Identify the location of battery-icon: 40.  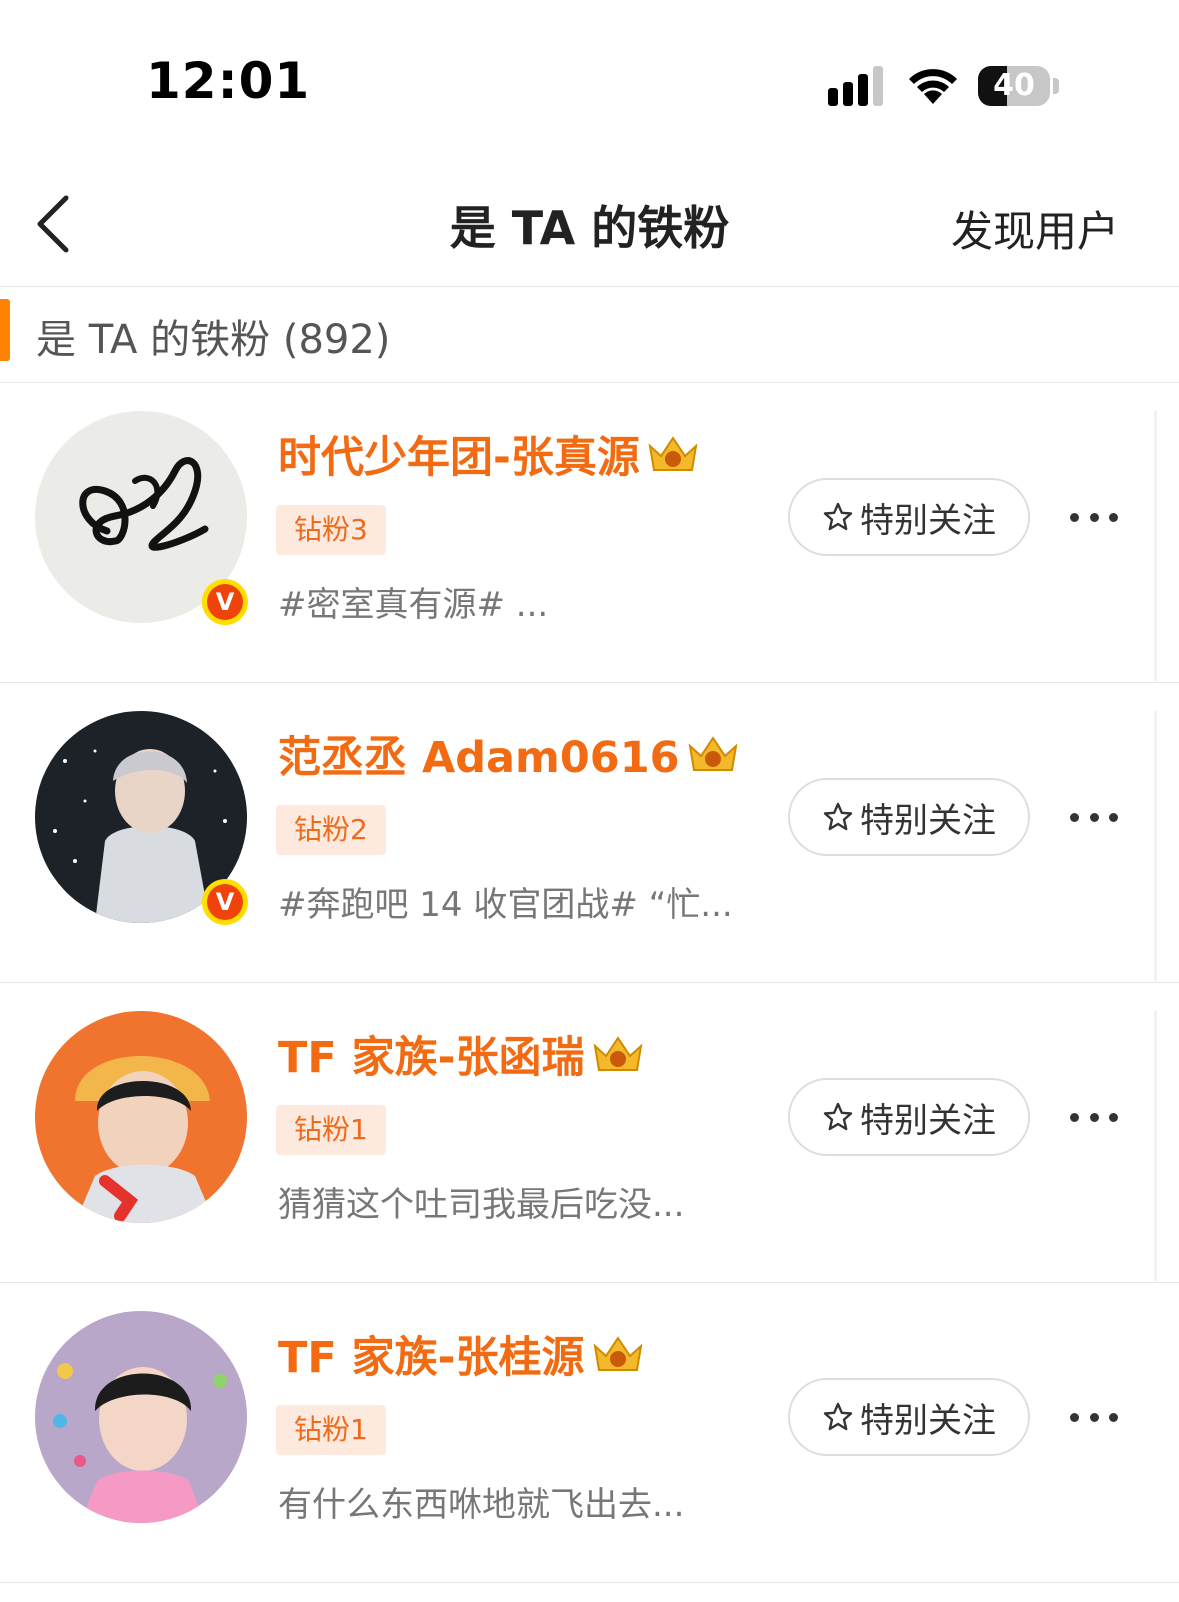
(1014, 86).